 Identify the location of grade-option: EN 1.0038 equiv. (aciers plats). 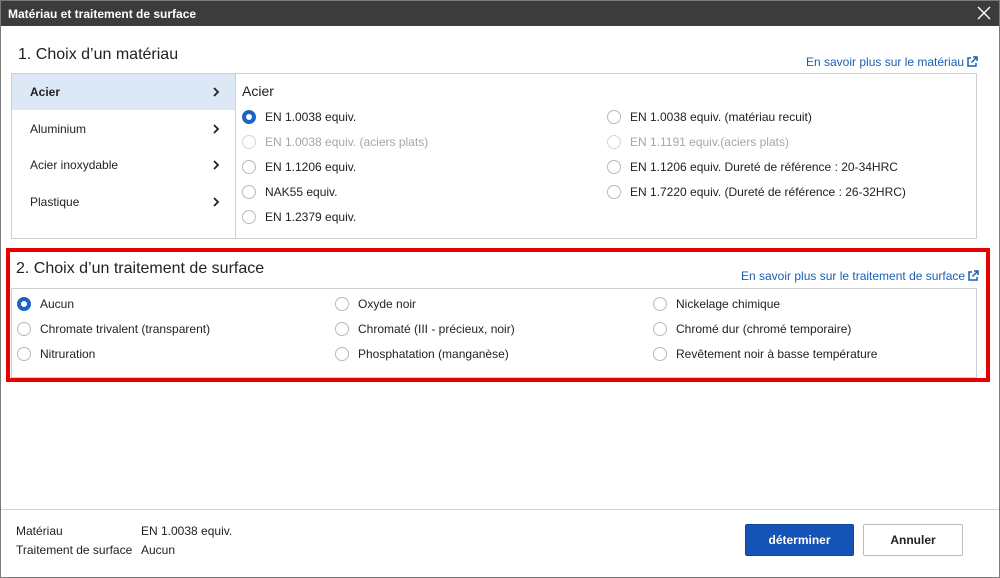
(335, 142).